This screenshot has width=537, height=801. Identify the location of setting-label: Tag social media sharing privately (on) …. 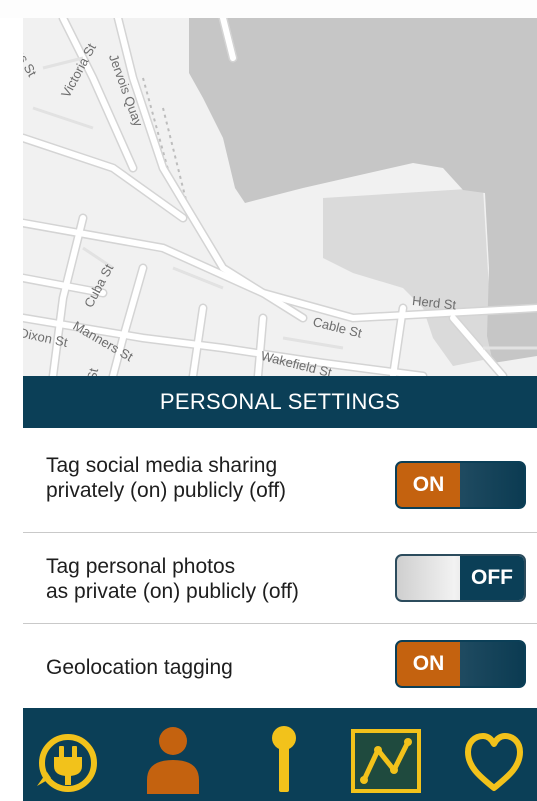
(166, 478).